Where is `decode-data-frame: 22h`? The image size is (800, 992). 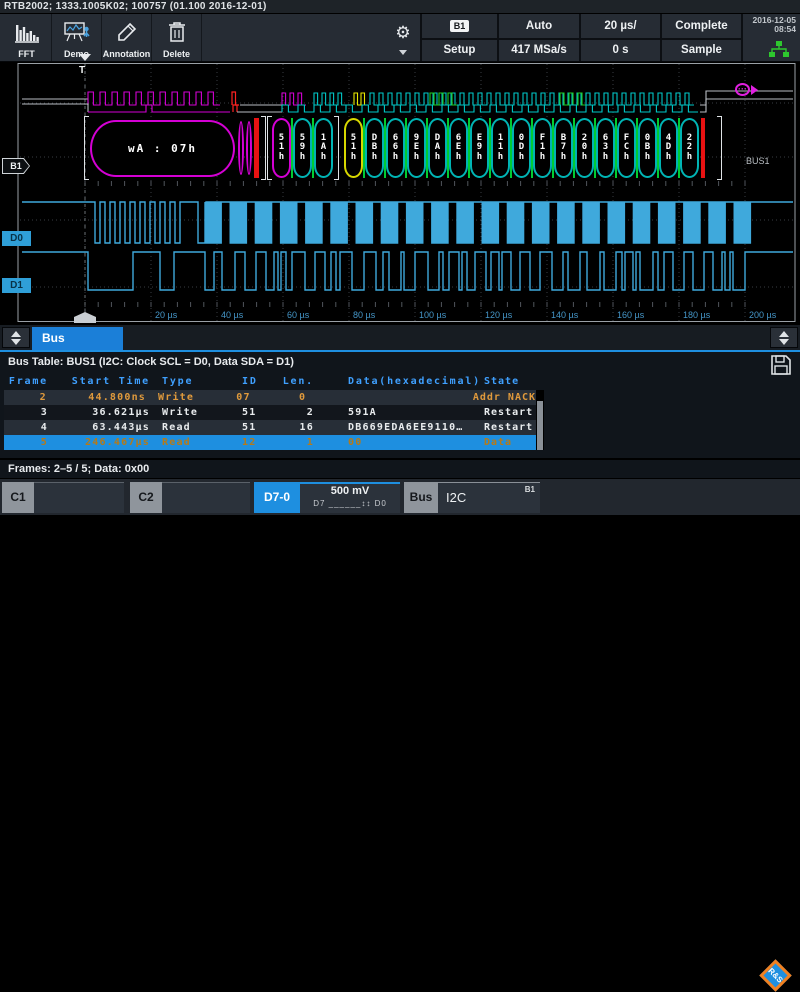 decode-data-frame: 22h is located at coordinates (689, 148).